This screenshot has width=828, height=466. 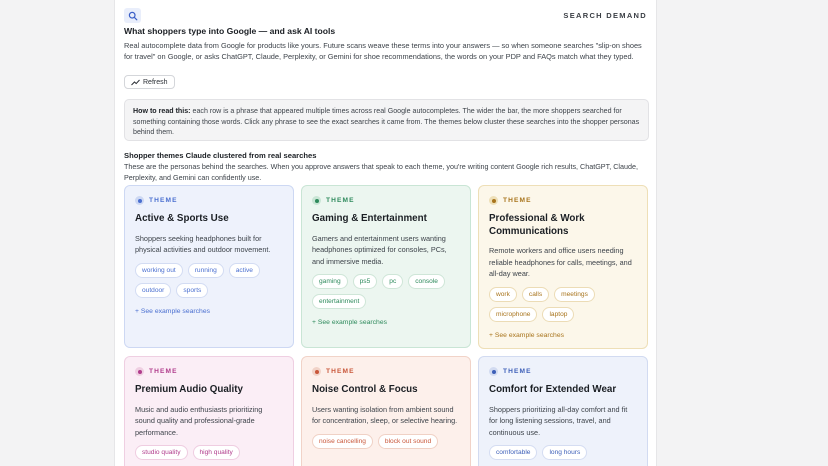 I want to click on keyword-chip: running, so click(x=205, y=270).